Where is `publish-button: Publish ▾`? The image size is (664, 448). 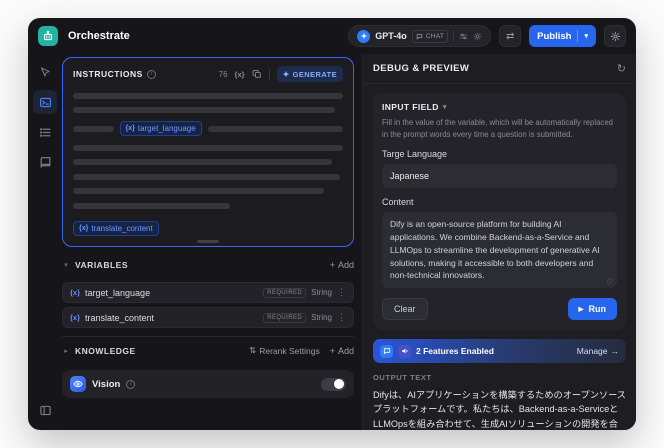 publish-button: Publish ▾ is located at coordinates (562, 36).